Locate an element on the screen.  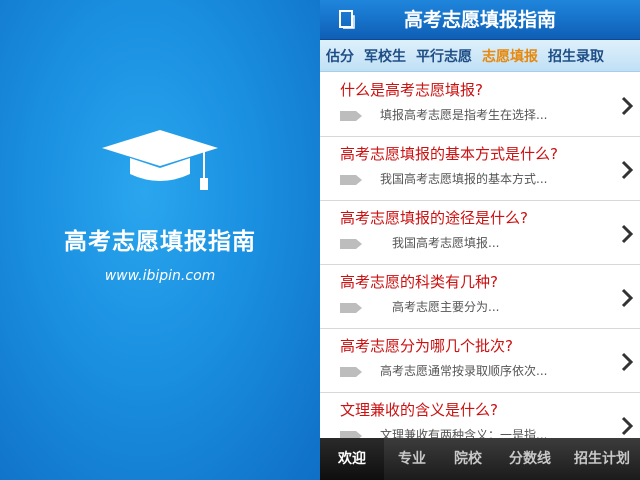
nav-enrollment-plan: 招生计划 is located at coordinates (602, 459).